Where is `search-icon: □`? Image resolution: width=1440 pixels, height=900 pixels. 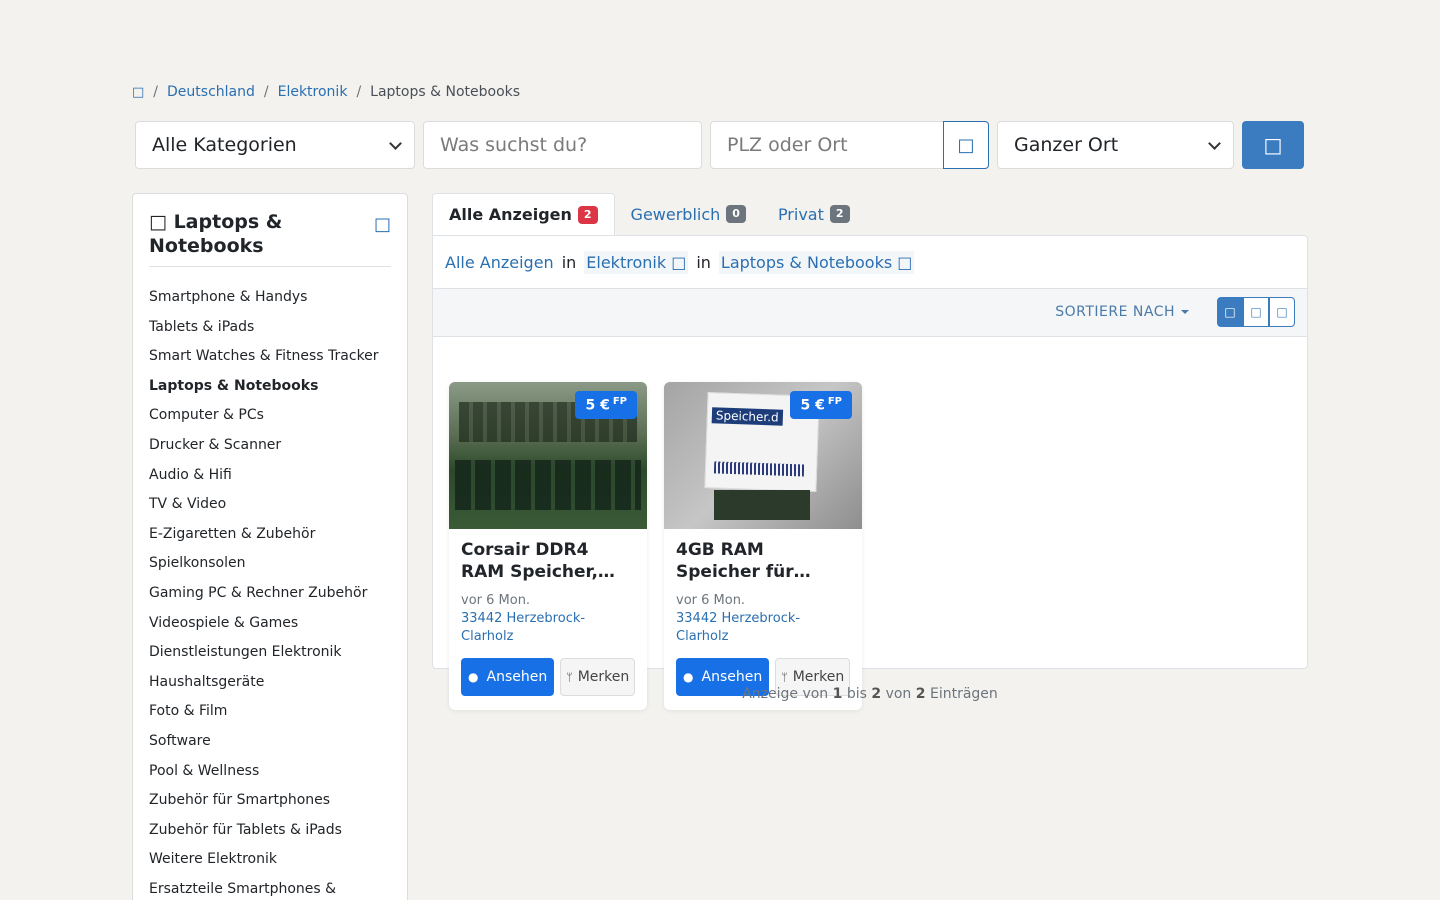 search-icon: □ is located at coordinates (1273, 145).